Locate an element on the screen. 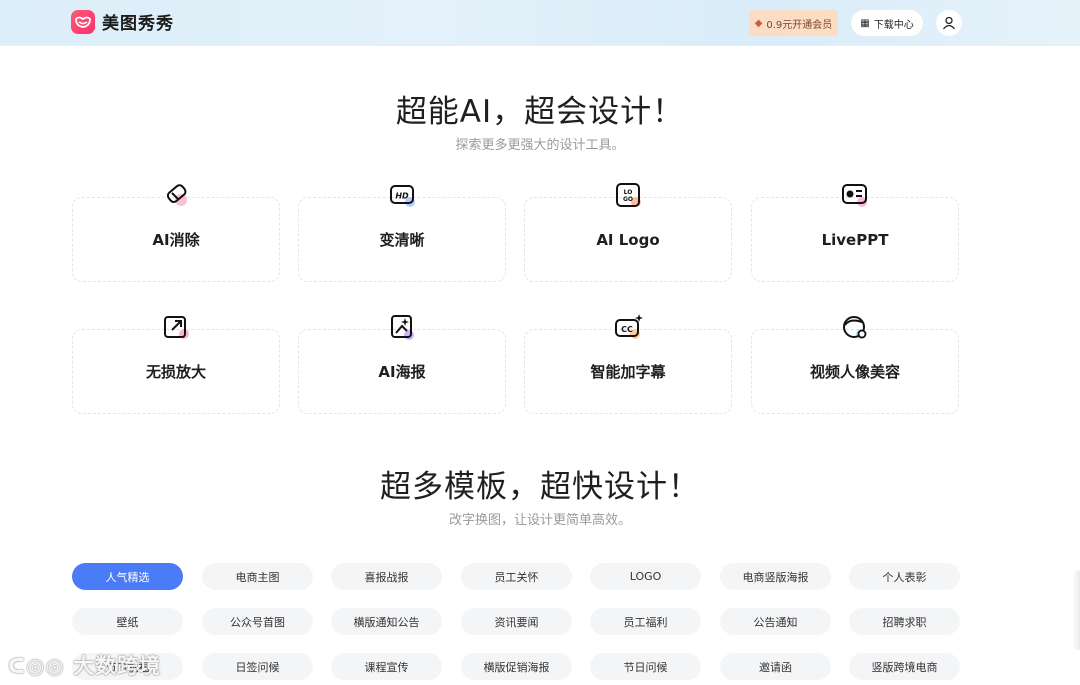  template-chip: 员工关怀 is located at coordinates (516, 576).